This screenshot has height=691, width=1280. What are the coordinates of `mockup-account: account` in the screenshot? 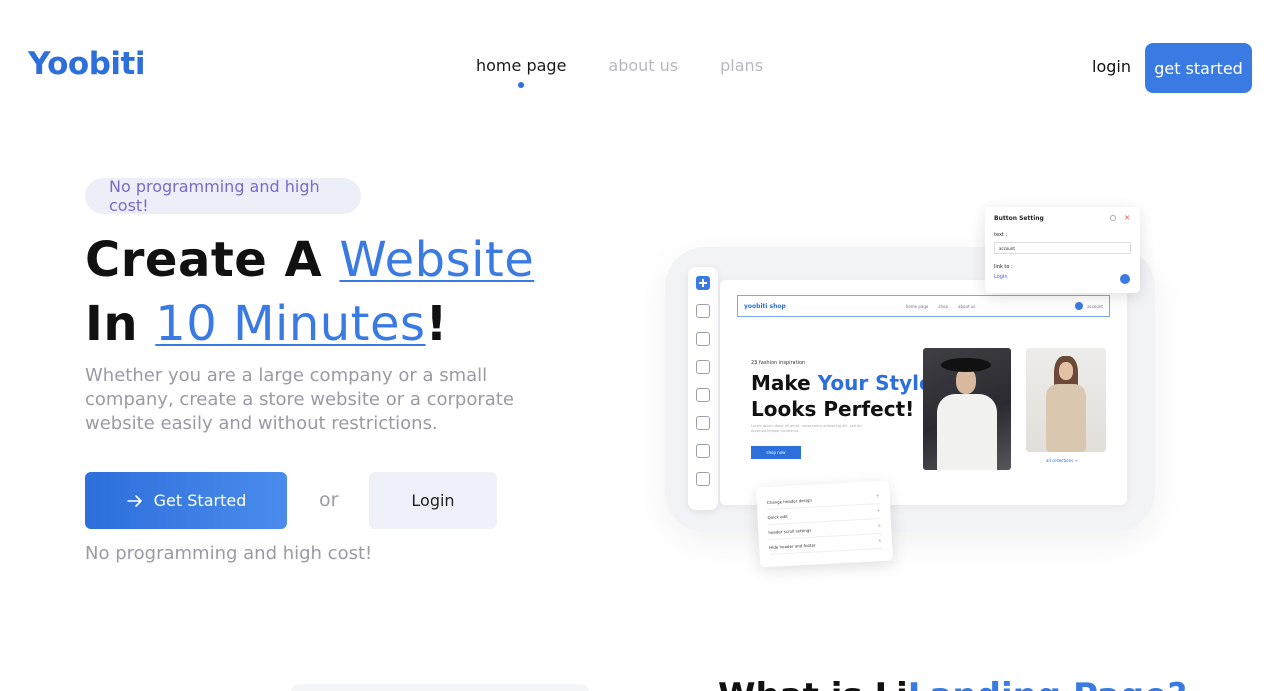 It's located at (1089, 306).